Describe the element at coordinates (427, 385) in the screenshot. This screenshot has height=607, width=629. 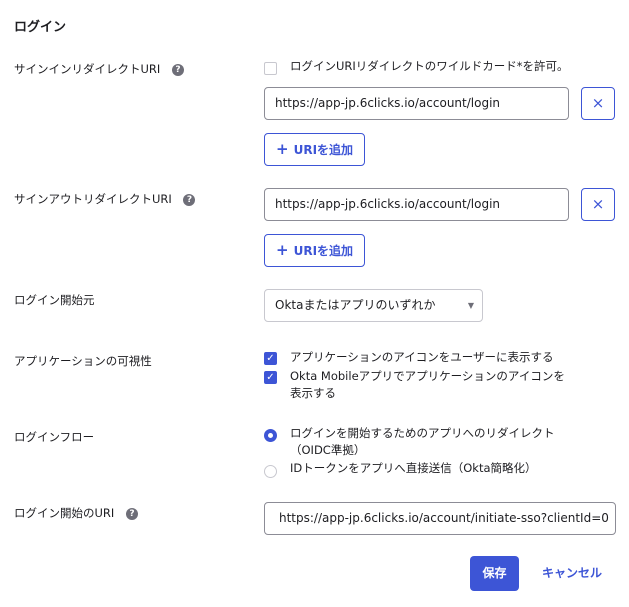
I see `visibility-mobile-label: Okta Mobileアプリでアプリケーションのアイコンを 表示する` at that location.